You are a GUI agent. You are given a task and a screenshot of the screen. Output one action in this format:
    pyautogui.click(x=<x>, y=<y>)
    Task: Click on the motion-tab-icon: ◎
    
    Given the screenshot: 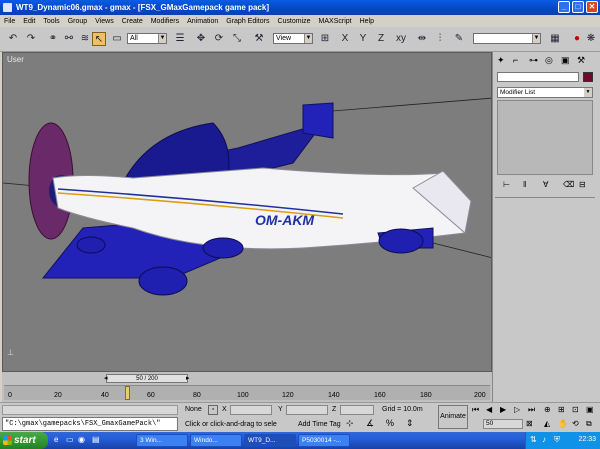 What is the action you would take?
    pyautogui.click(x=549, y=60)
    